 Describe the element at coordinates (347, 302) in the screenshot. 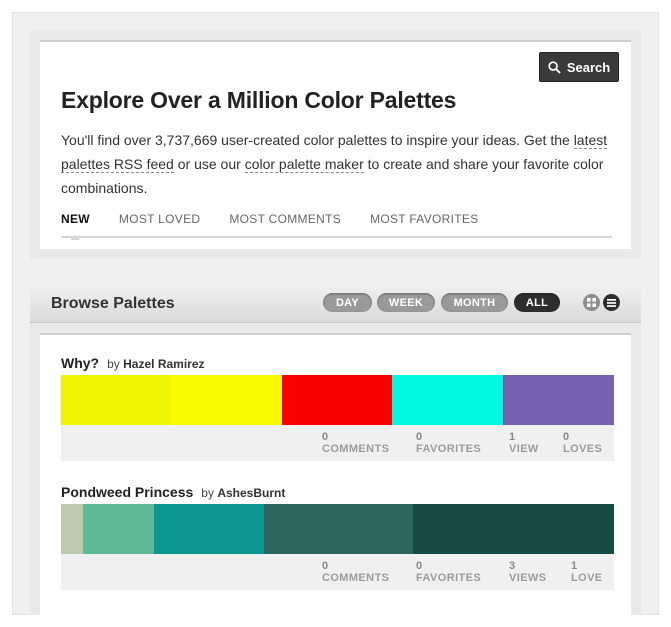

I see `filter-day-button: DAY` at that location.